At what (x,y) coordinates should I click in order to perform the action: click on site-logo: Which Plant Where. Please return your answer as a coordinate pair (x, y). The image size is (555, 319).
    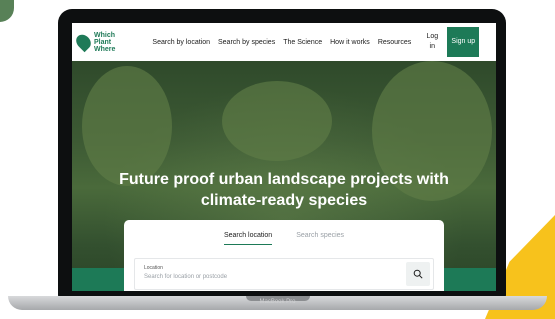
    Looking at the image, I should click on (94, 42).